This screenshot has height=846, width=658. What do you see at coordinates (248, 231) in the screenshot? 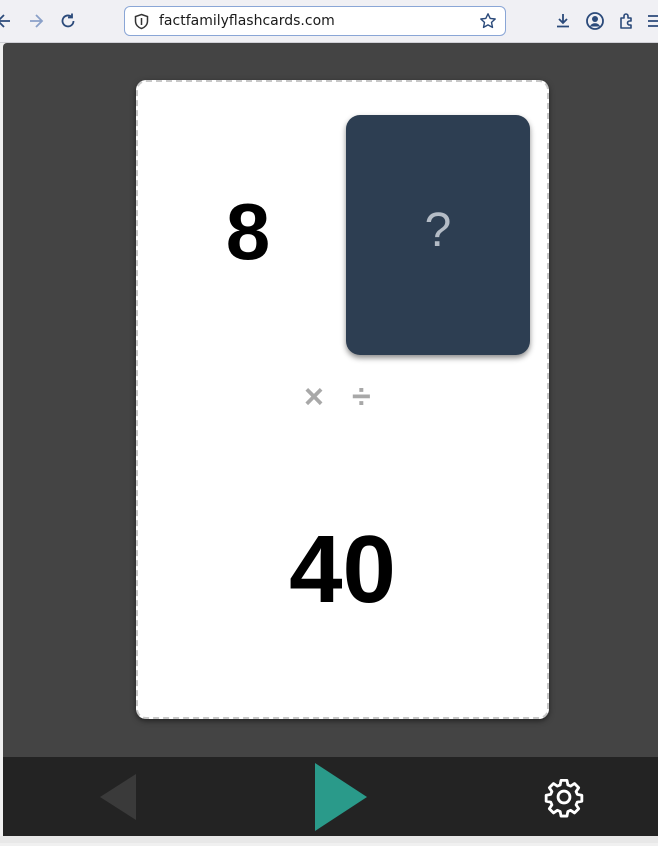
I see `known-number: 8` at bounding box center [248, 231].